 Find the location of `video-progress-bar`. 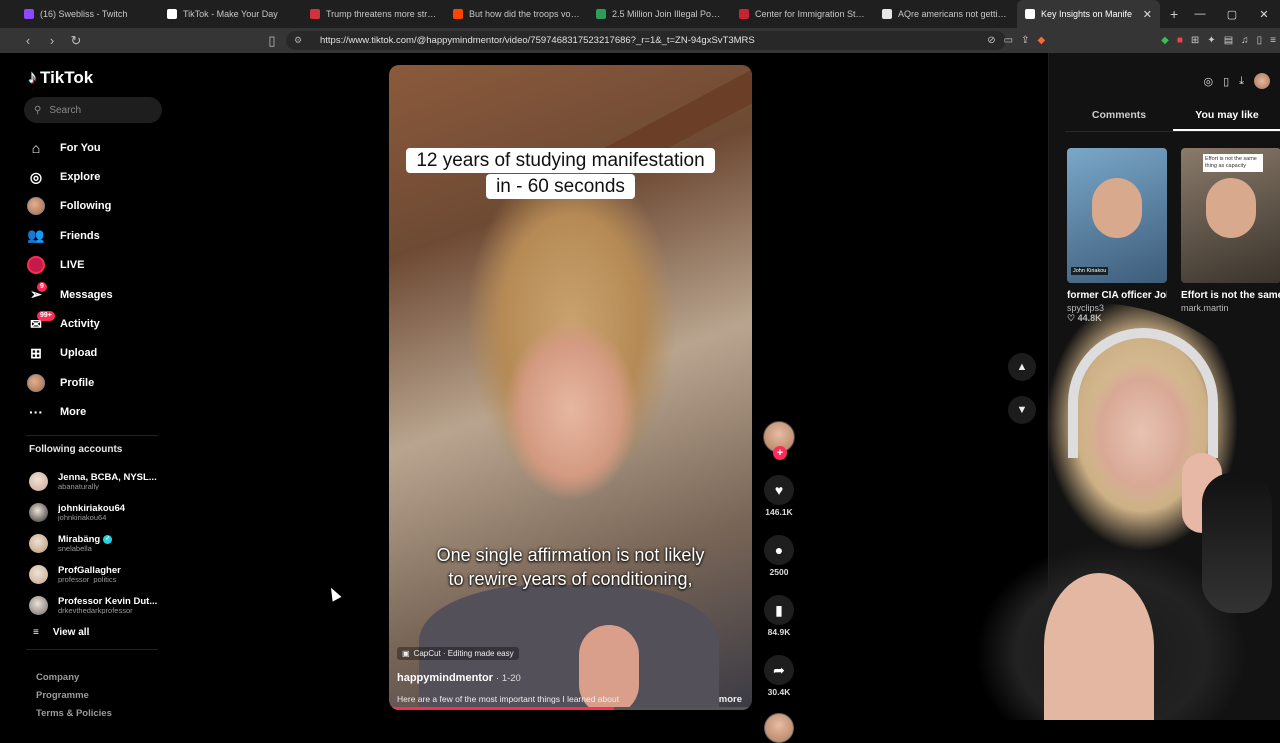

video-progress-bar is located at coordinates (570, 708).